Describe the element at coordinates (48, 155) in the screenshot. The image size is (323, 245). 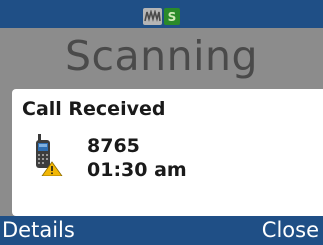
I see `radio-warning-icon` at that location.